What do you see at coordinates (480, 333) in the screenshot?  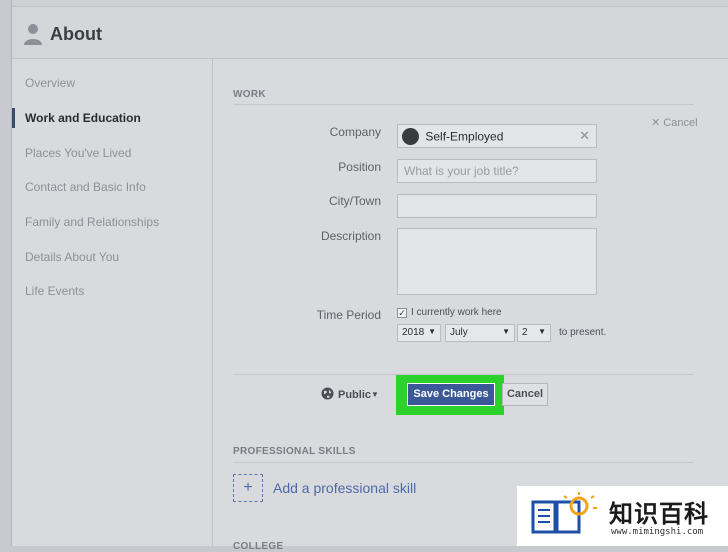 I see `month-select: July ▼` at bounding box center [480, 333].